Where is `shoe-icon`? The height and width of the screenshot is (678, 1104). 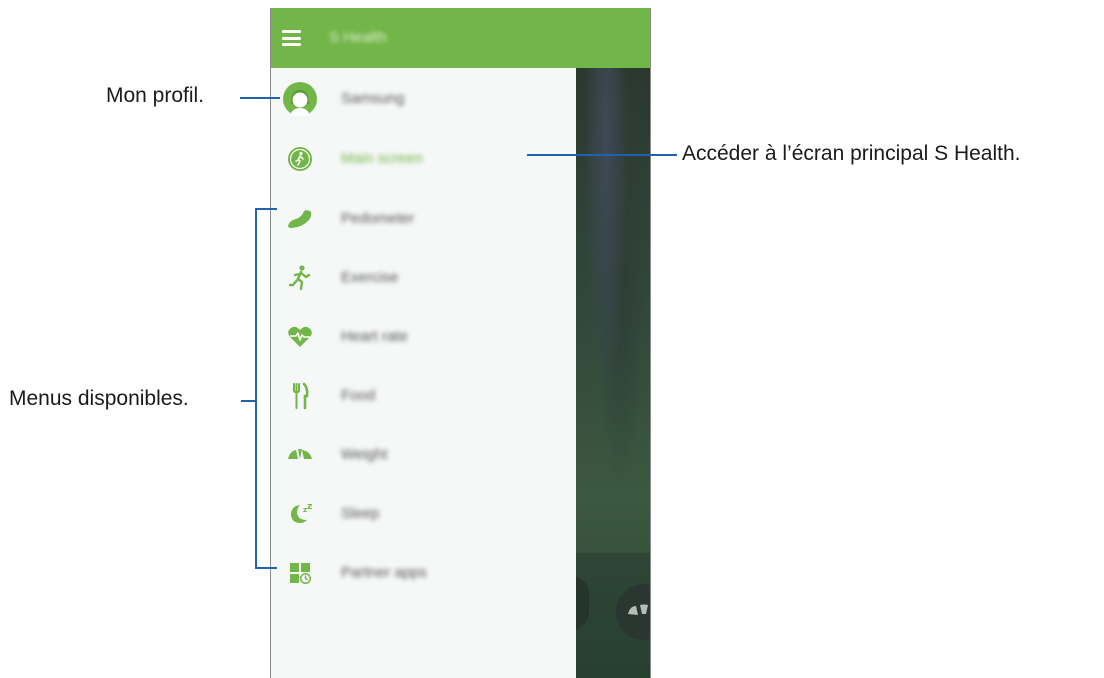
shoe-icon is located at coordinates (300, 219).